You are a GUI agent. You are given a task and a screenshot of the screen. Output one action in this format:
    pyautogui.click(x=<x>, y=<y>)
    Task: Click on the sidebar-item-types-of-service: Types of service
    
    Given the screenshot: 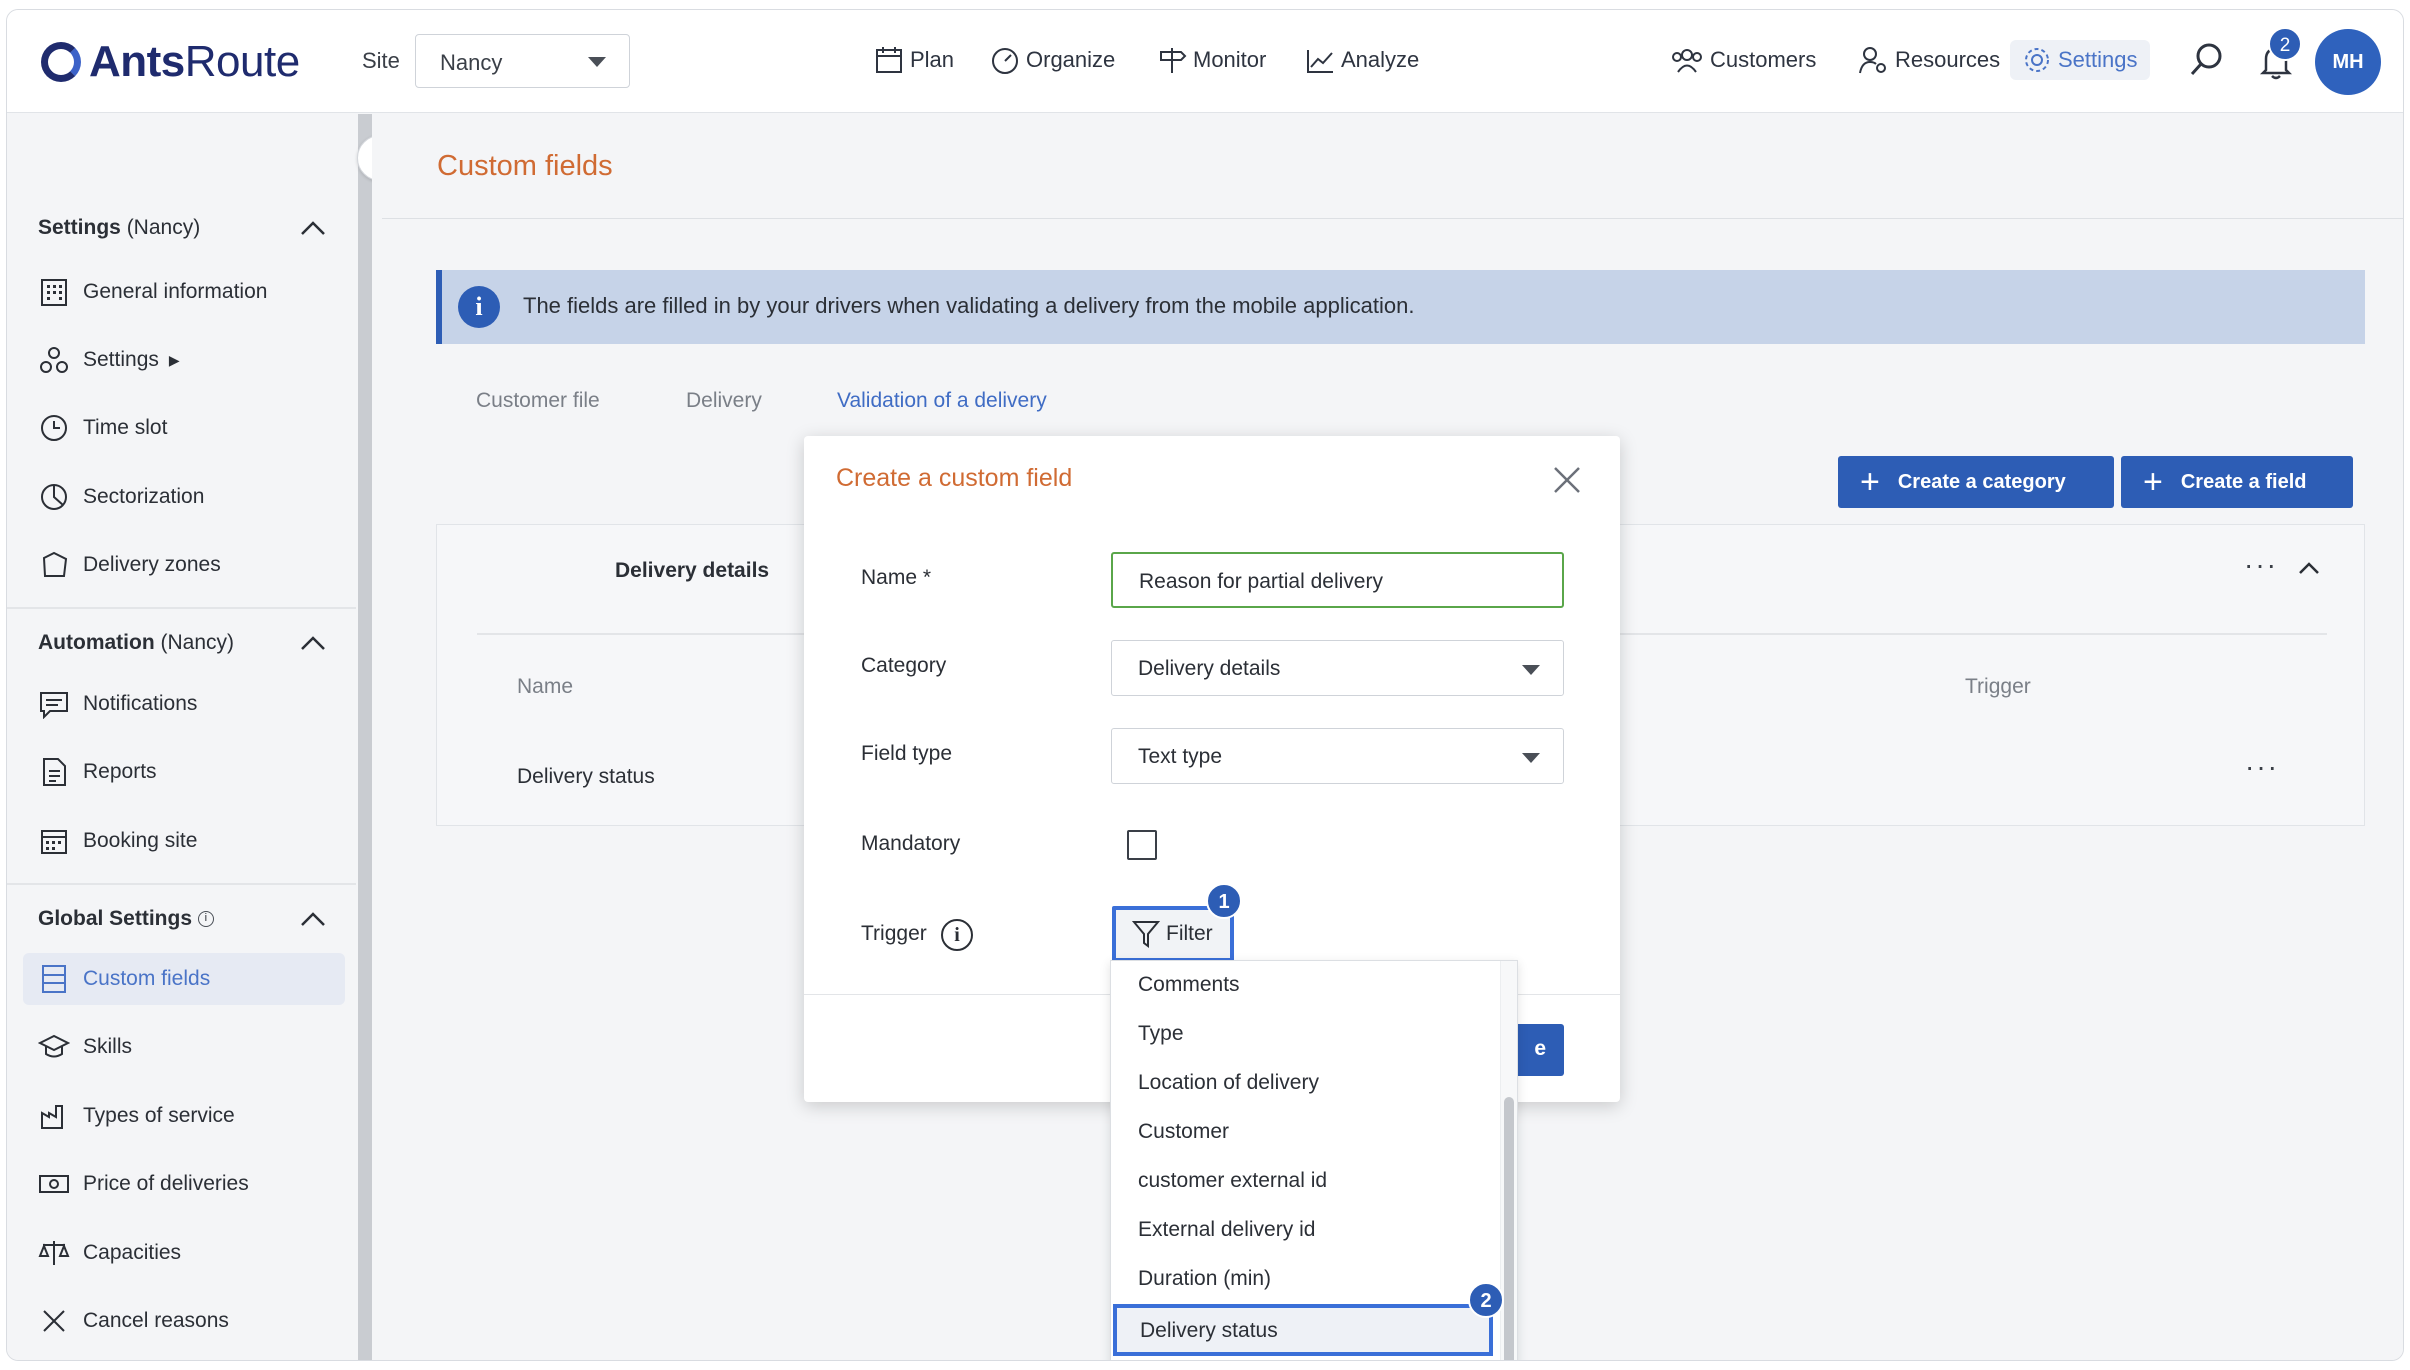 What is the action you would take?
    pyautogui.click(x=184, y=1116)
    